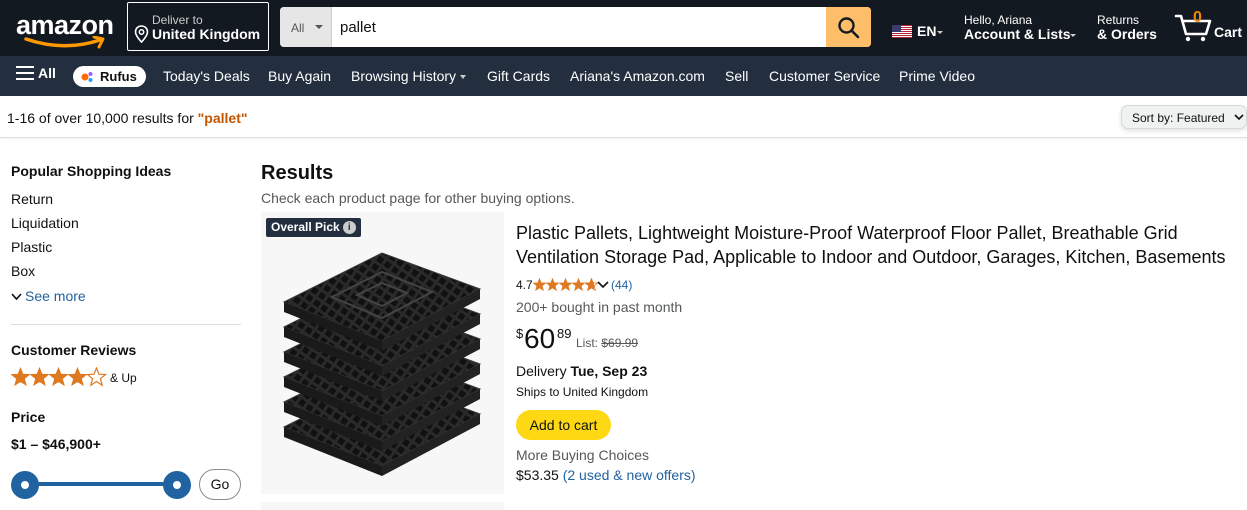 Image resolution: width=1247 pixels, height=510 pixels. Describe the element at coordinates (540, 338) in the screenshot. I see `price-whole: 60` at that location.